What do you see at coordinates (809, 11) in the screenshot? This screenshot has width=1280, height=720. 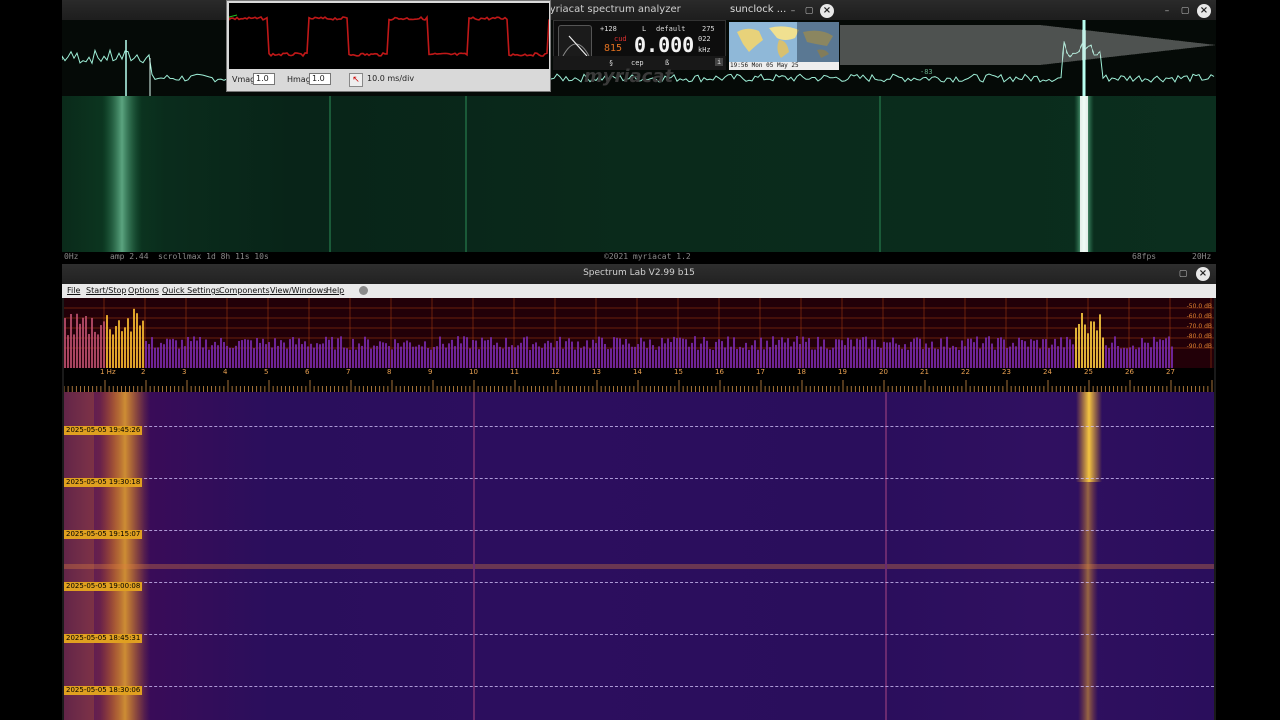 I see `sunclock-maximize-button: ▢` at bounding box center [809, 11].